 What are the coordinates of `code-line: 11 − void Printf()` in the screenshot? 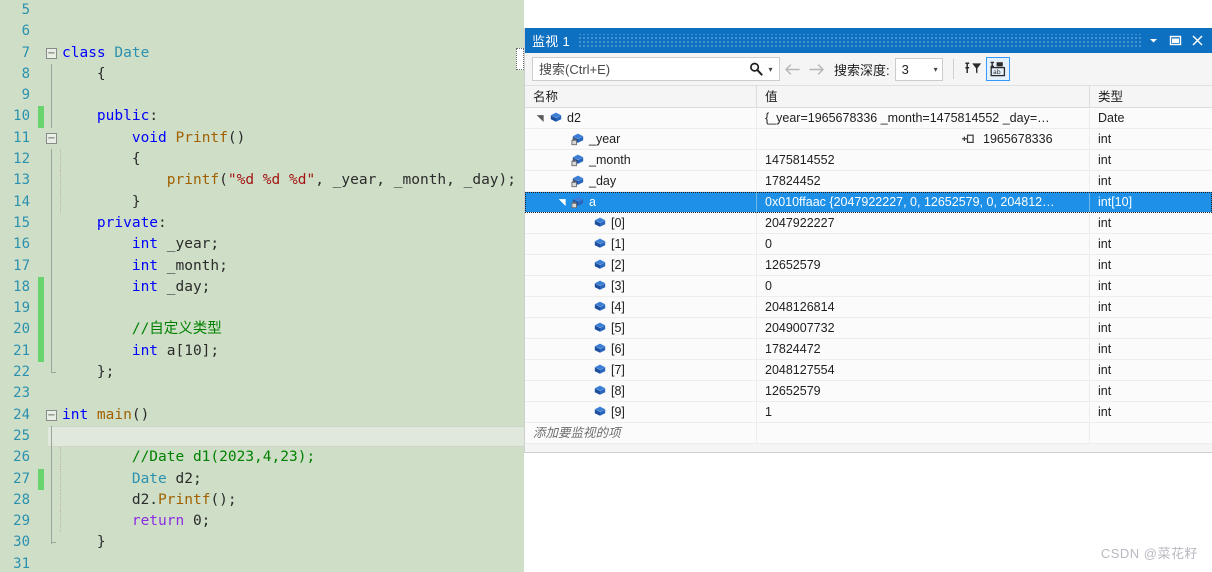 It's located at (262, 138).